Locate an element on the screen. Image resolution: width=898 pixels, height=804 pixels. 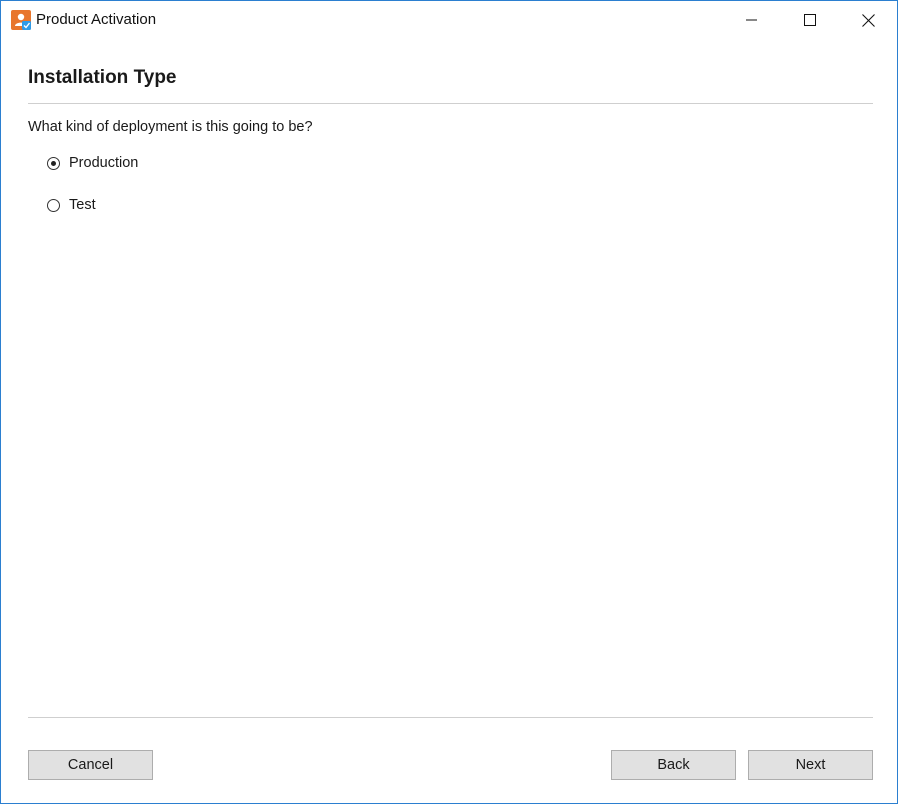
minimize-button is located at coordinates (752, 20).